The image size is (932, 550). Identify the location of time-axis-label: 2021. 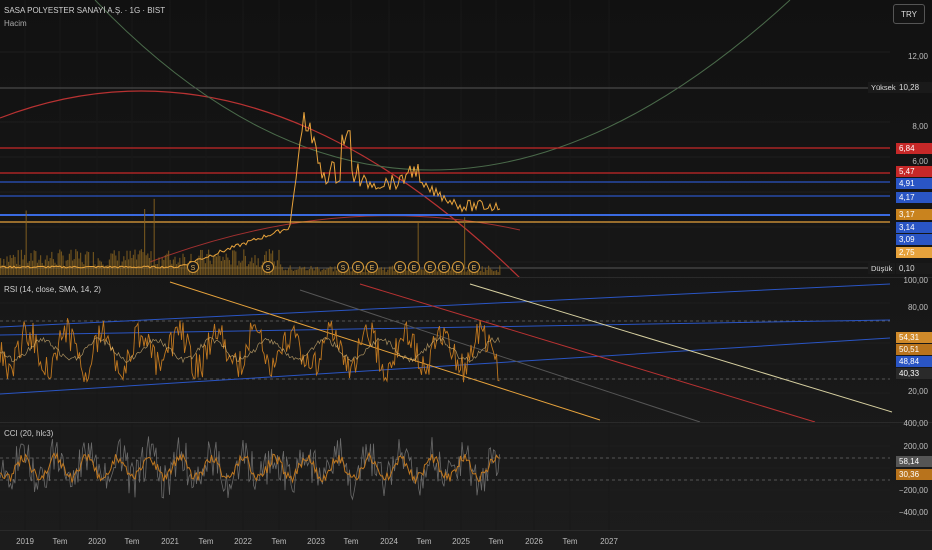
(170, 541).